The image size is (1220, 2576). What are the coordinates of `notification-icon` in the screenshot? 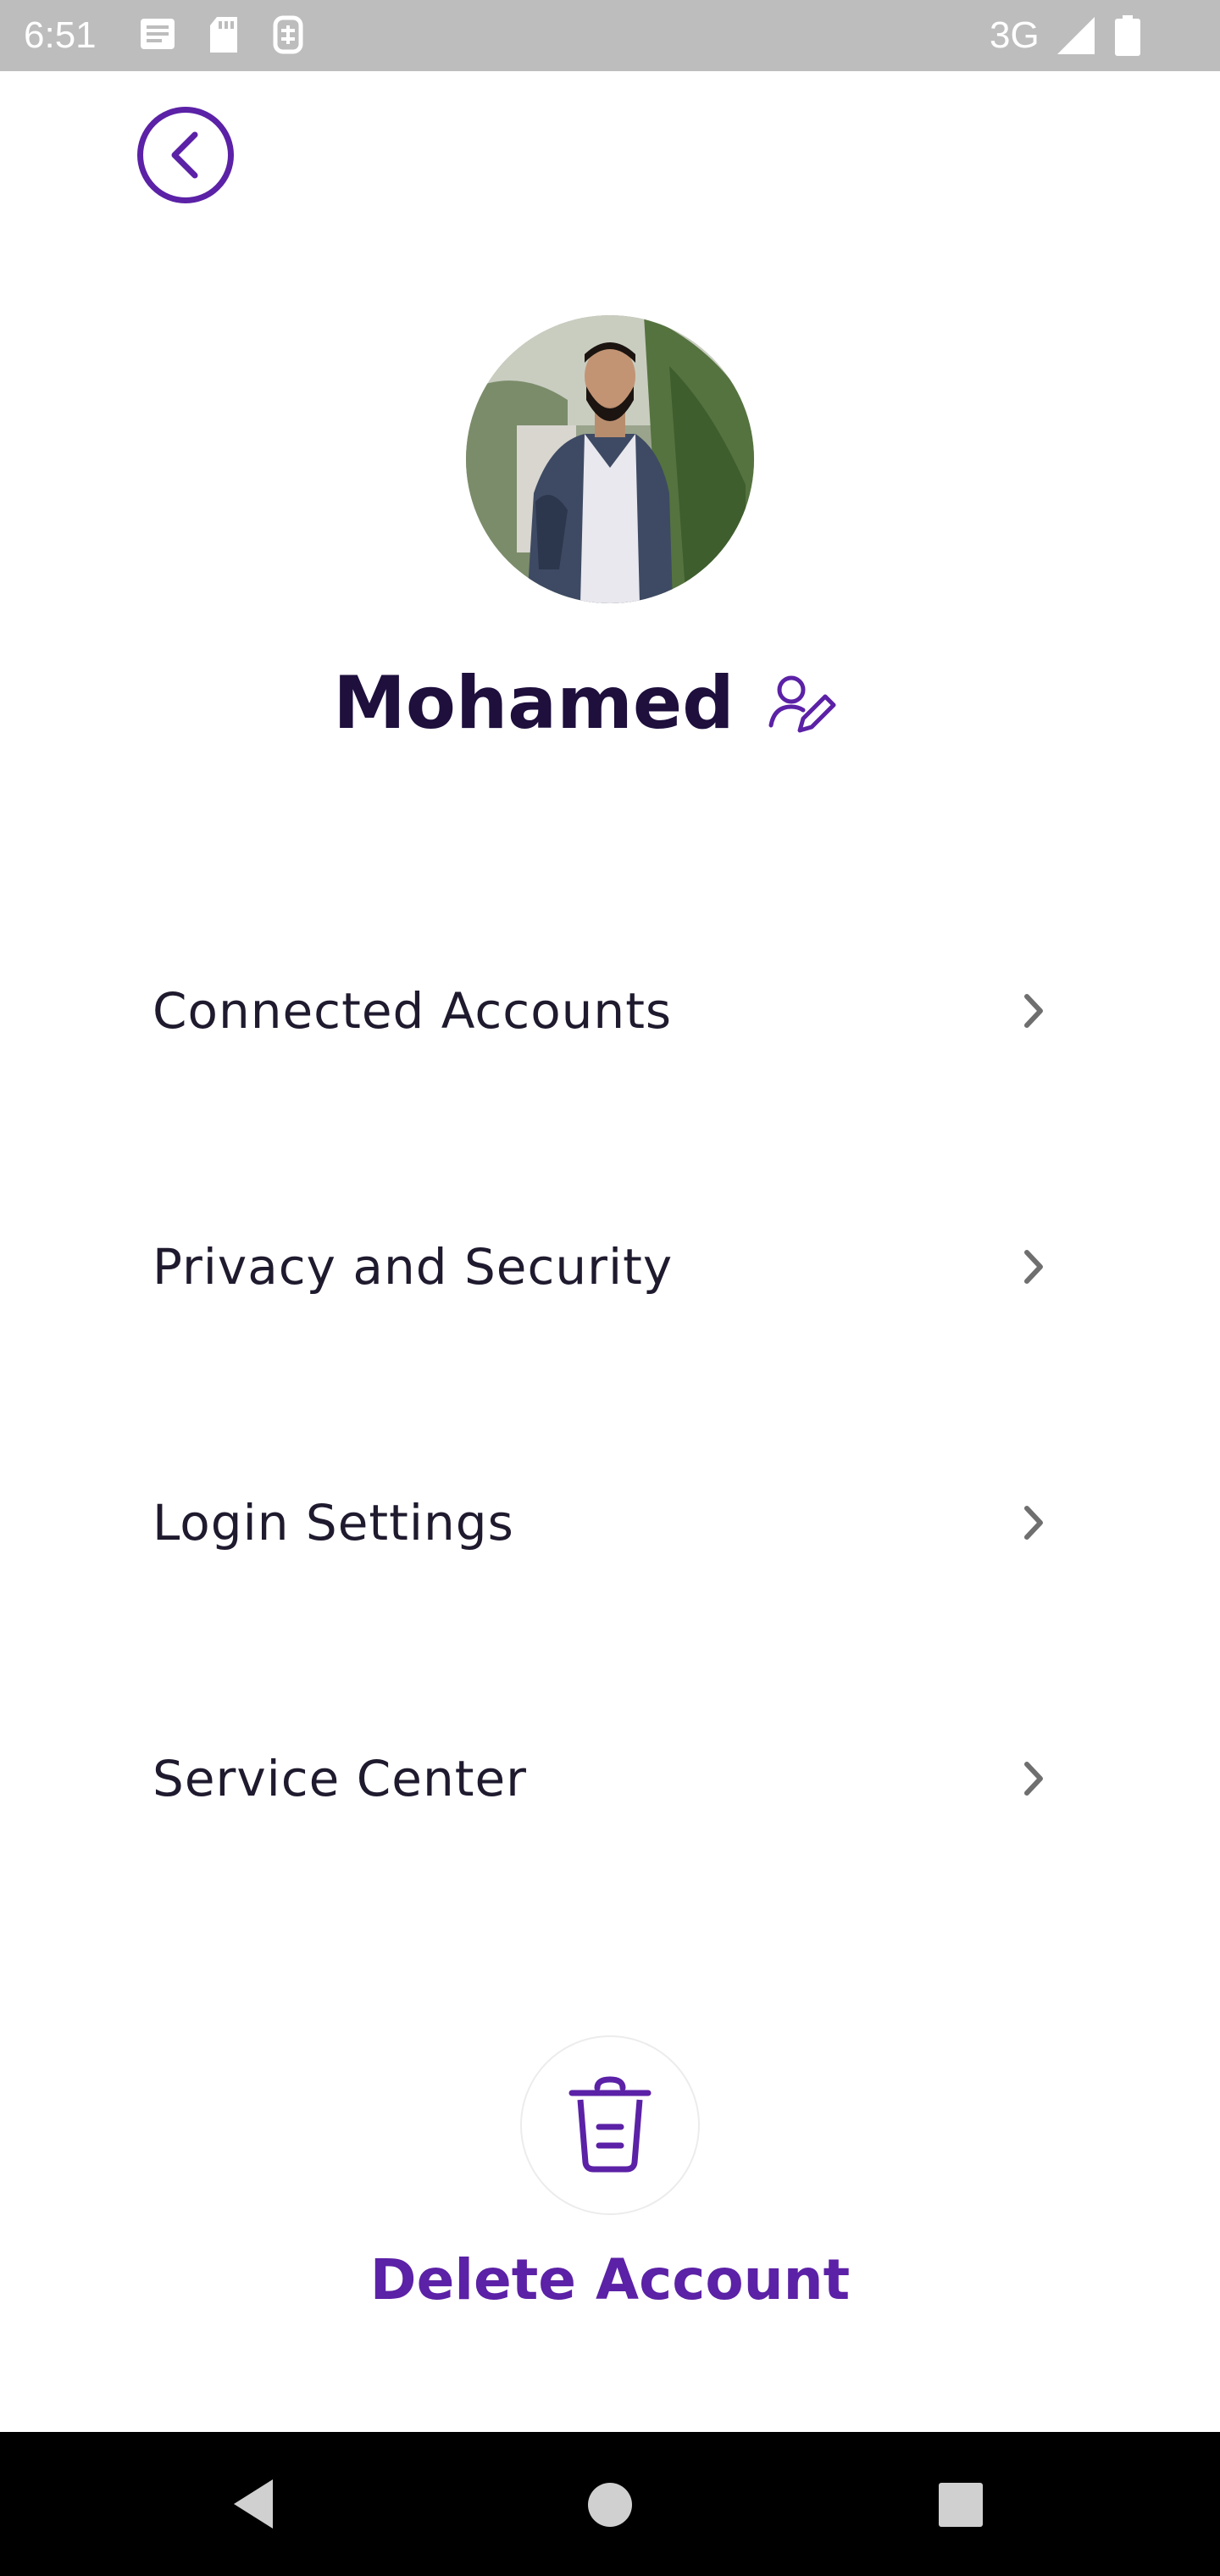 It's located at (158, 34).